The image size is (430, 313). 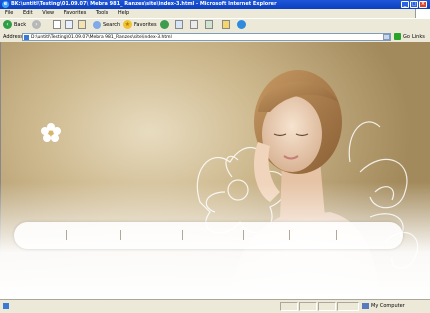 I want to click on refresh-icon, so click(x=69, y=24).